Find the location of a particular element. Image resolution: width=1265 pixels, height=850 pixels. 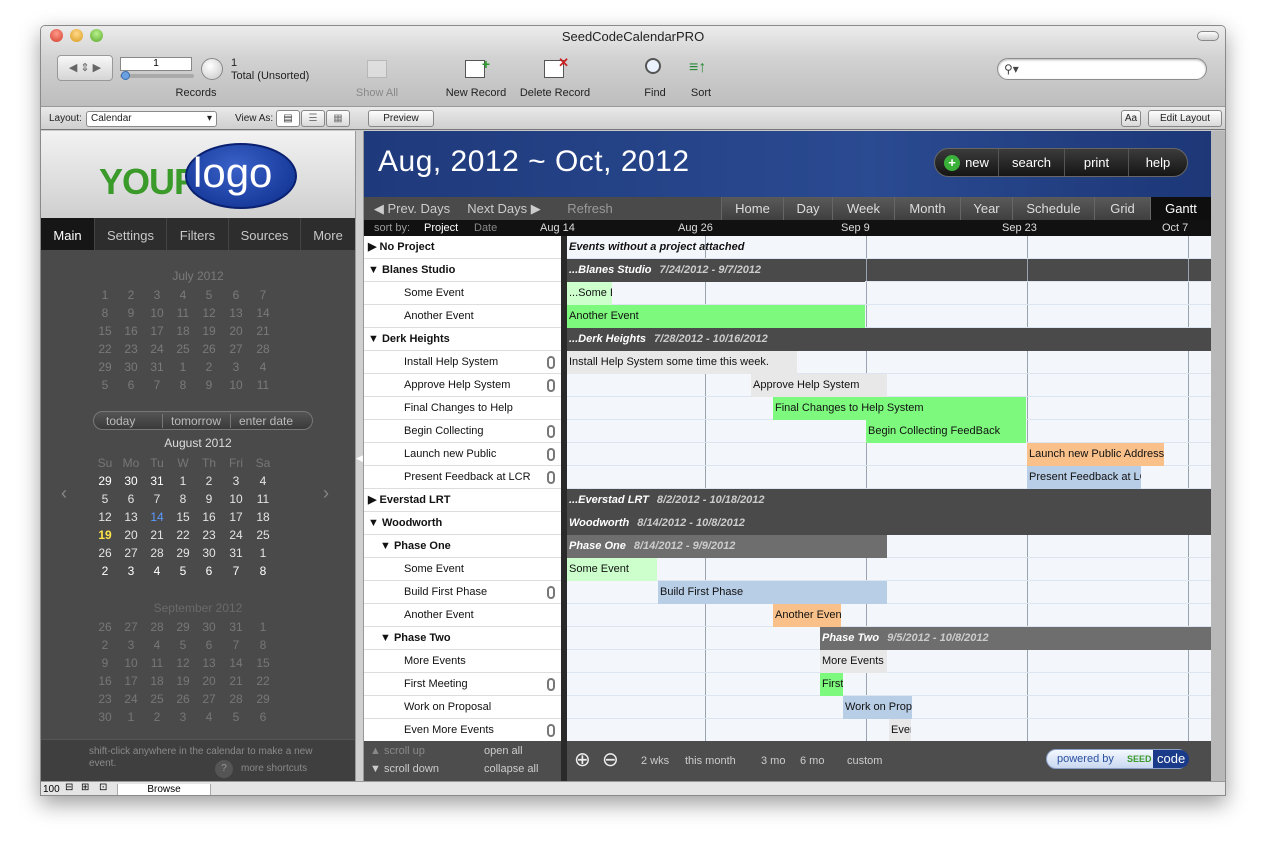

calendar-day: 20 is located at coordinates (209, 681).